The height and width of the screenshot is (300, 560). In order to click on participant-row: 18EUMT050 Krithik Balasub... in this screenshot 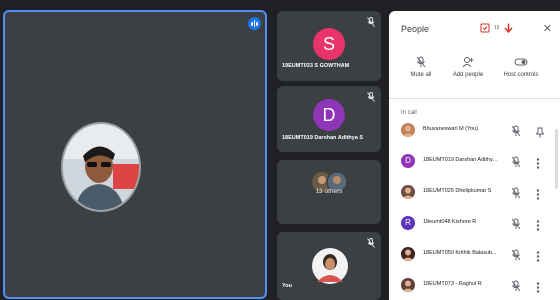, I will do `click(474, 254)`.